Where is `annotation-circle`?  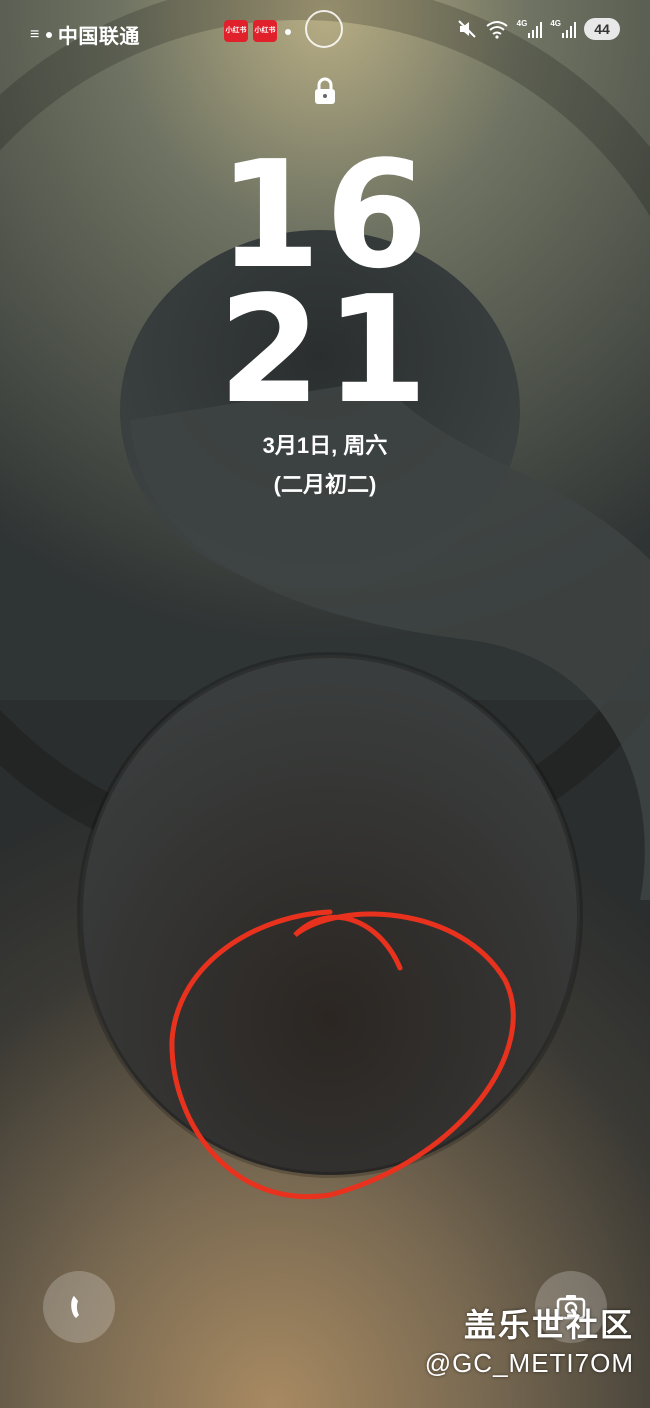 annotation-circle is located at coordinates (342, 1054).